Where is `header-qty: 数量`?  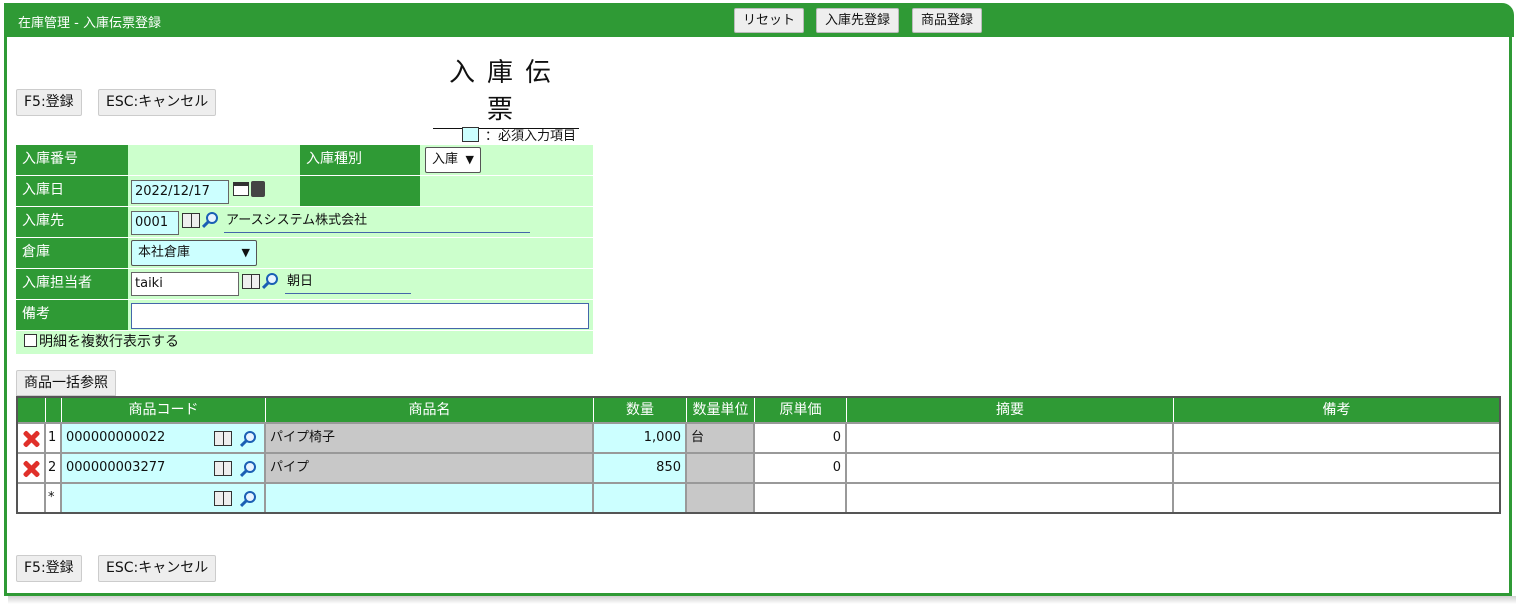
header-qty: 数量 is located at coordinates (640, 410).